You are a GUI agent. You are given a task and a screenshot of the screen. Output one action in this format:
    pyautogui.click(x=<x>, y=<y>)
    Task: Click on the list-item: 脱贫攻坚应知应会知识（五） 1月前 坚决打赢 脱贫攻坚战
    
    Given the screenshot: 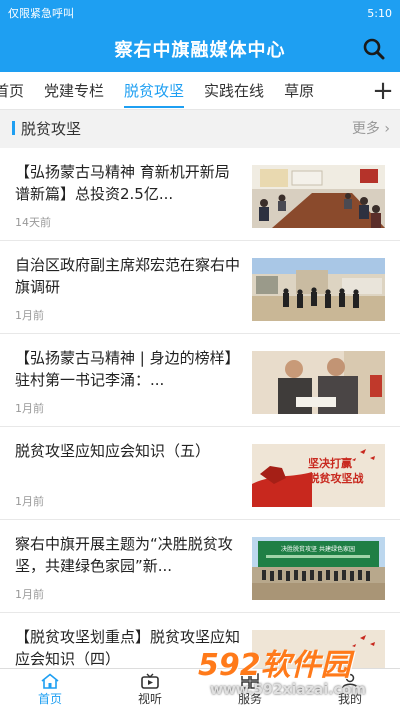 What is the action you would take?
    pyautogui.click(x=200, y=473)
    